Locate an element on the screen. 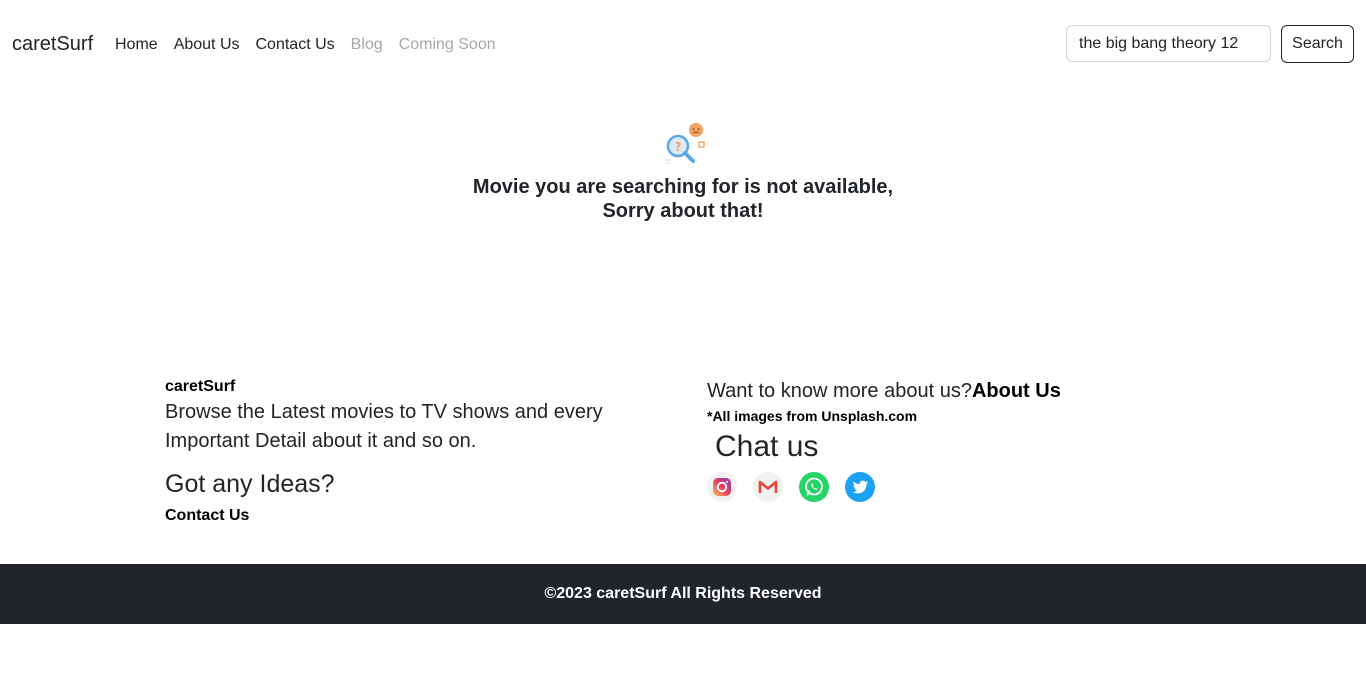 This screenshot has width=1366, height=673. know-more-text: Want to know more about us?About Us is located at coordinates (917, 391).